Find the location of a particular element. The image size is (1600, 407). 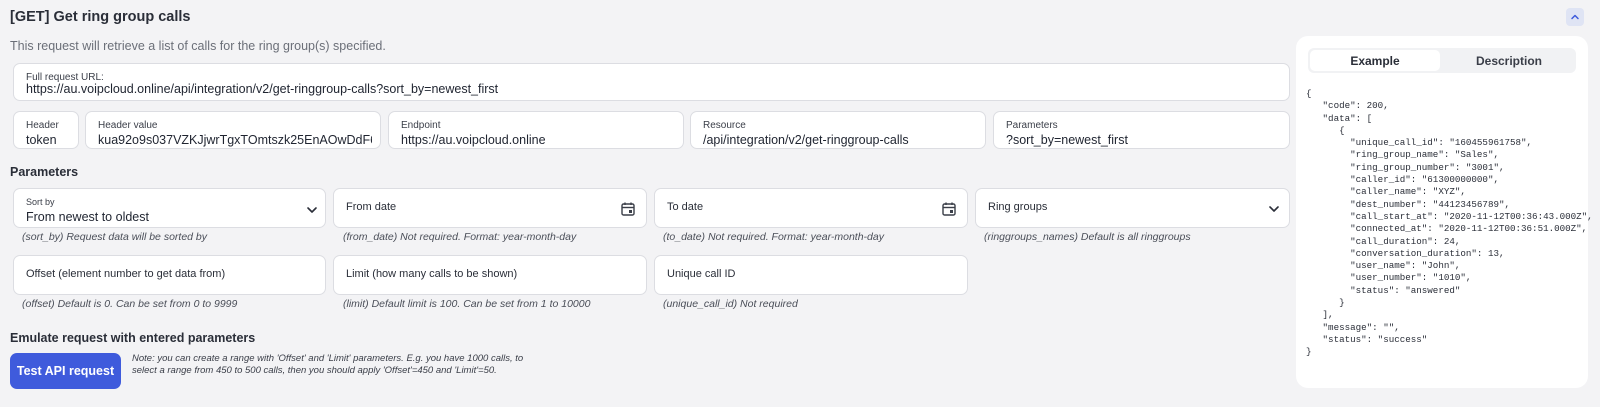

sort-by-label: Sort by is located at coordinates (40, 202).